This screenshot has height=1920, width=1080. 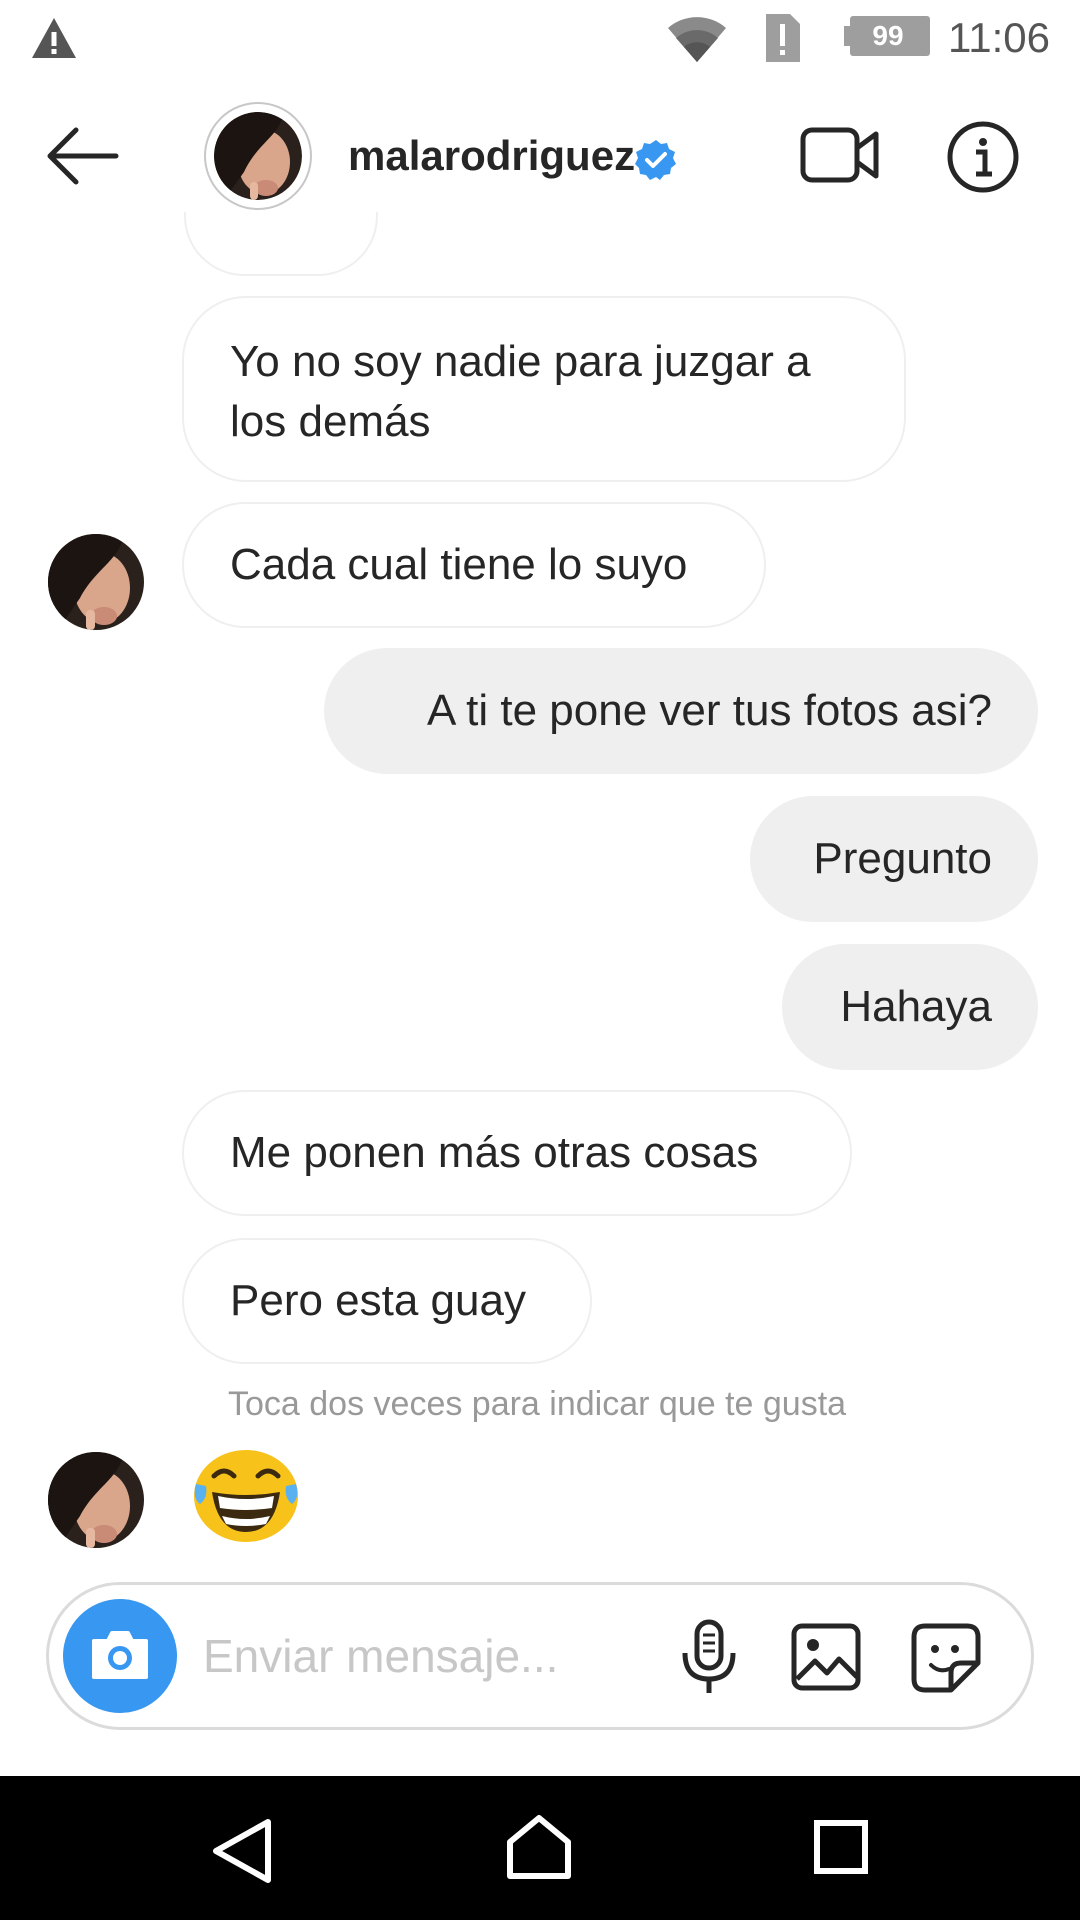 I want to click on message-bubble: A ti te pone ver tus fotos asi?, so click(x=681, y=711).